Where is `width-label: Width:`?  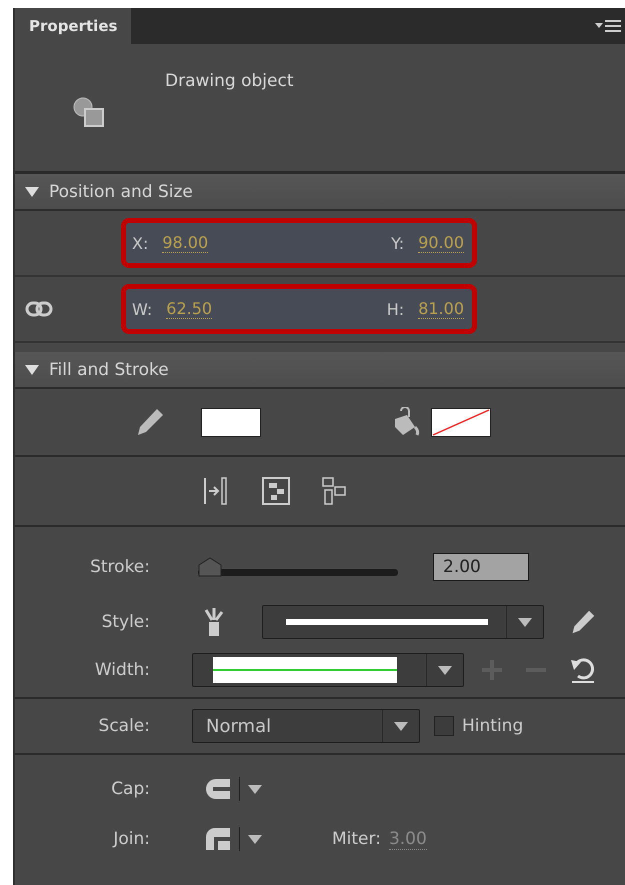 width-label: Width: is located at coordinates (122, 670).